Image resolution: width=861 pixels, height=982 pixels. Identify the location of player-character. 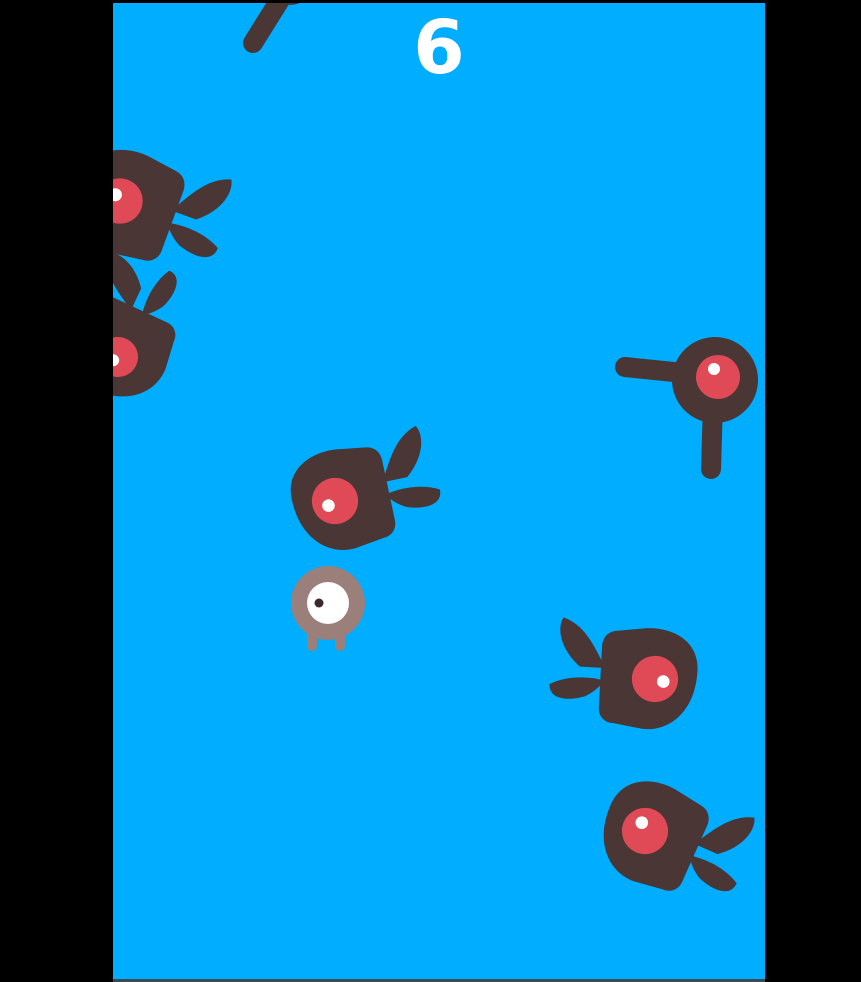
(328, 608).